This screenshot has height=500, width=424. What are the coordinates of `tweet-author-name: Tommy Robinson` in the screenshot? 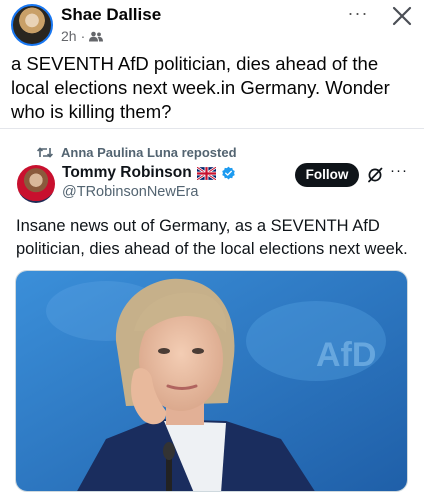 It's located at (149, 173).